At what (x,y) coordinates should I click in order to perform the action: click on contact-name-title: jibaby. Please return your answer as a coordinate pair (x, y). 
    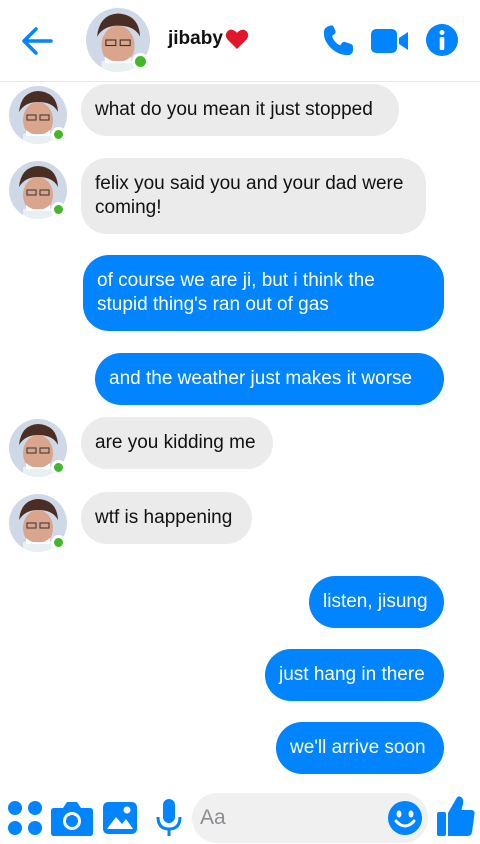
    Looking at the image, I should click on (208, 39).